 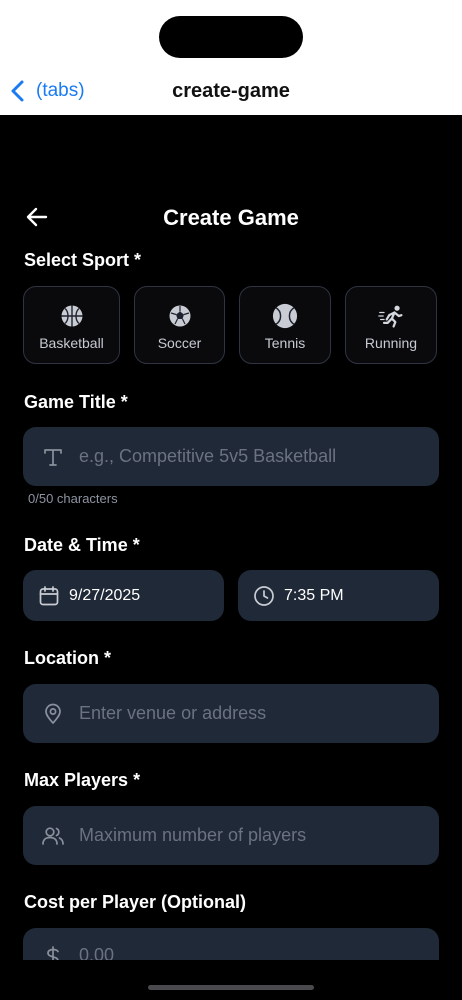 I want to click on text-type-icon, so click(x=53, y=457).